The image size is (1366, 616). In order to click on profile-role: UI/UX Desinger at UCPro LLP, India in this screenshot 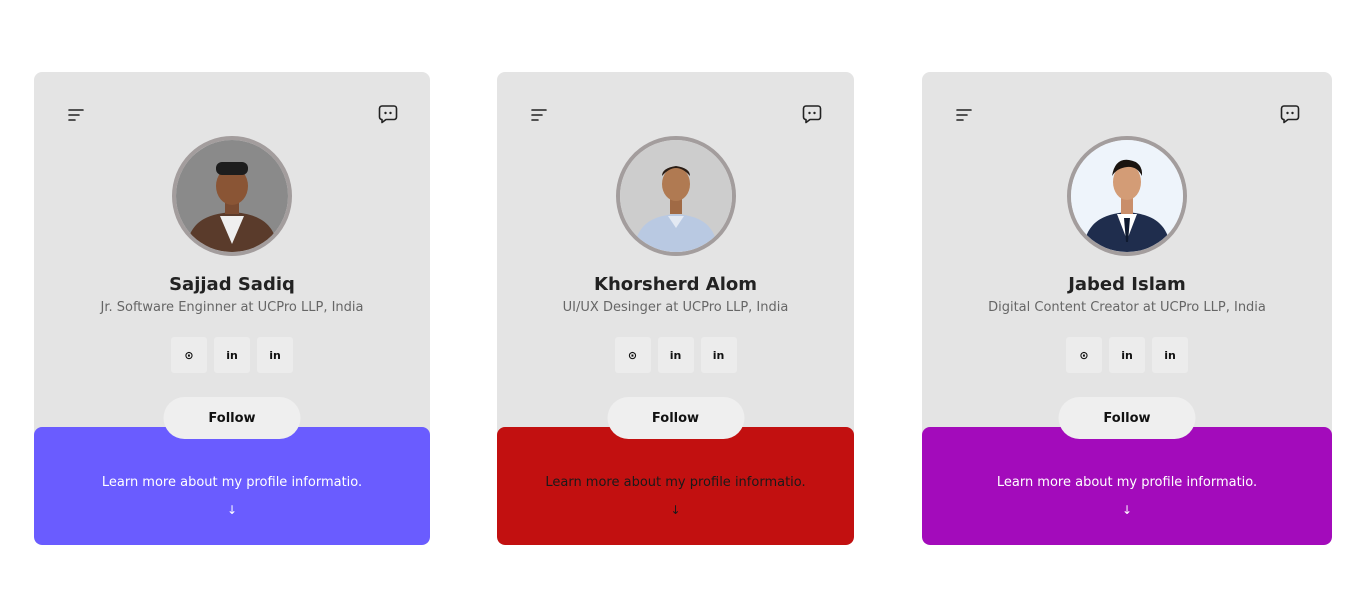, I will do `click(675, 307)`.